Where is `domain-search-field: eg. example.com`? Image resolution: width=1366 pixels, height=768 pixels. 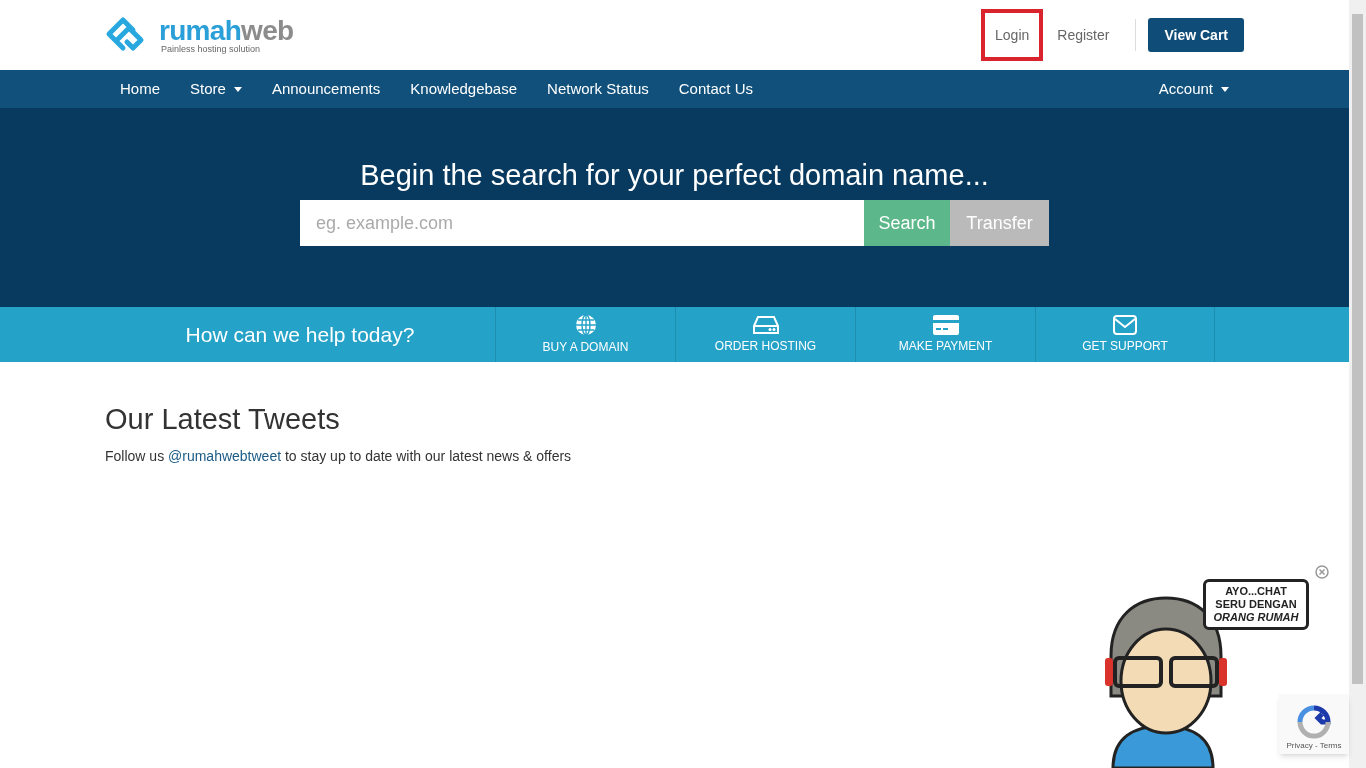 domain-search-field: eg. example.com is located at coordinates (582, 223).